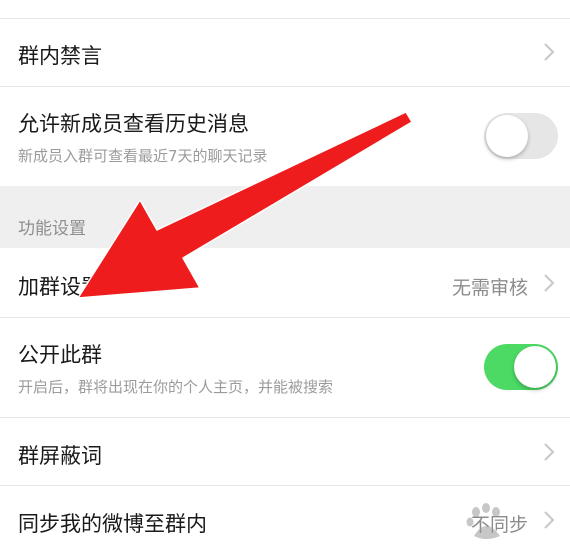  I want to click on public-title: 公开此群, so click(60, 355).